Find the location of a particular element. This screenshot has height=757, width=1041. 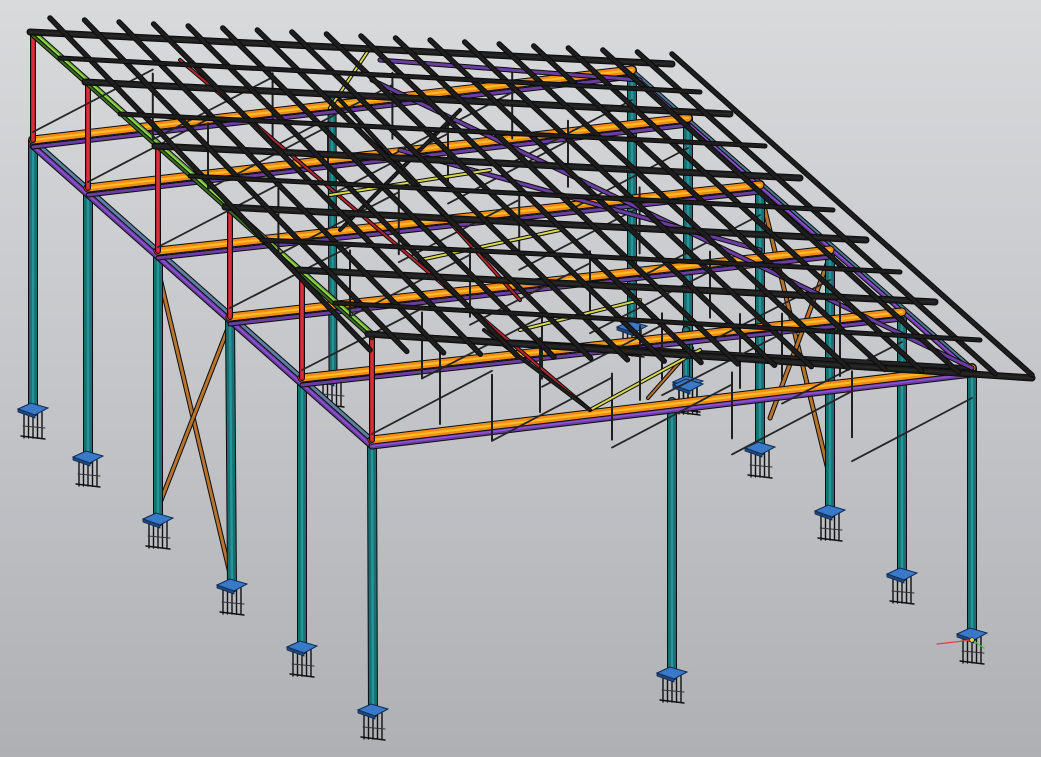

column-highlight is located at coordinates (372, 576).